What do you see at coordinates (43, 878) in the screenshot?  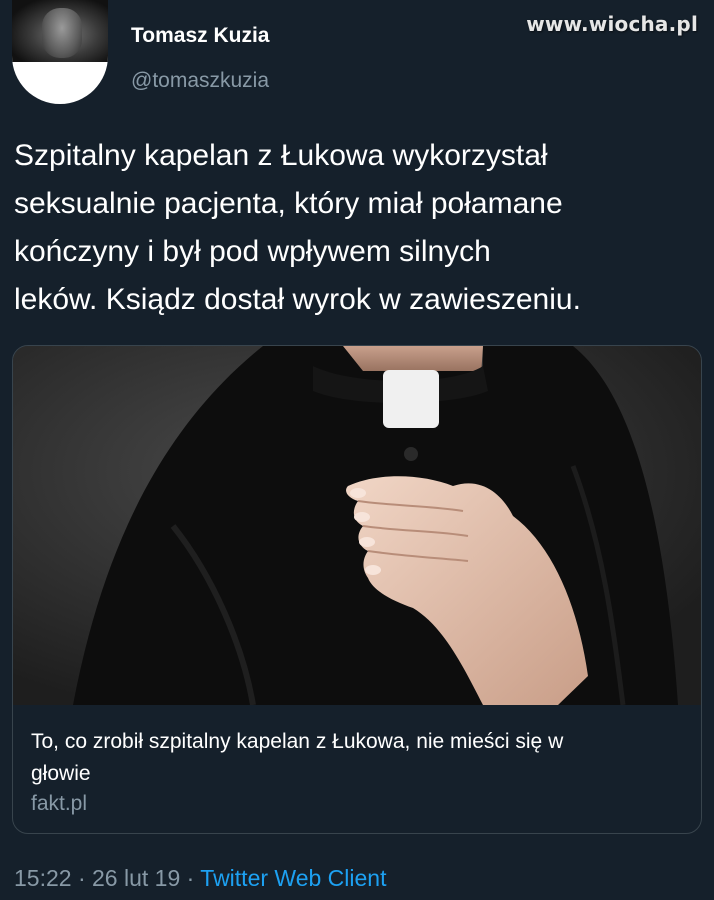 I see `tweet-time: 15:22` at bounding box center [43, 878].